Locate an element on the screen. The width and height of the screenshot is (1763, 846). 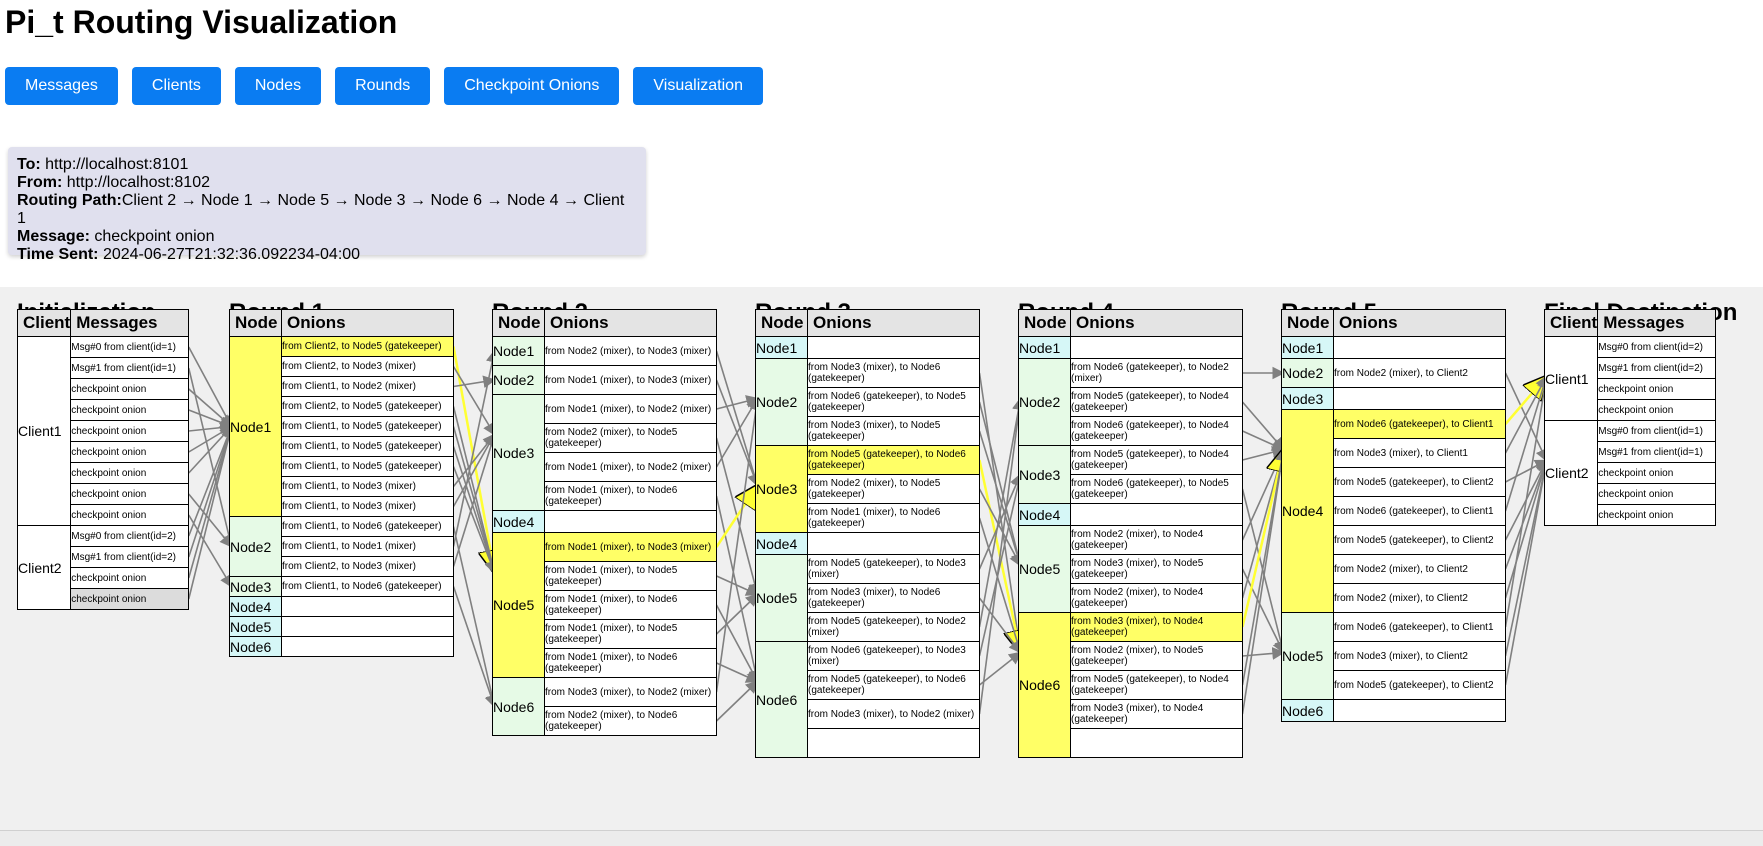
checkpoint-onions-button: Checkpoint Onions is located at coordinates (532, 86).